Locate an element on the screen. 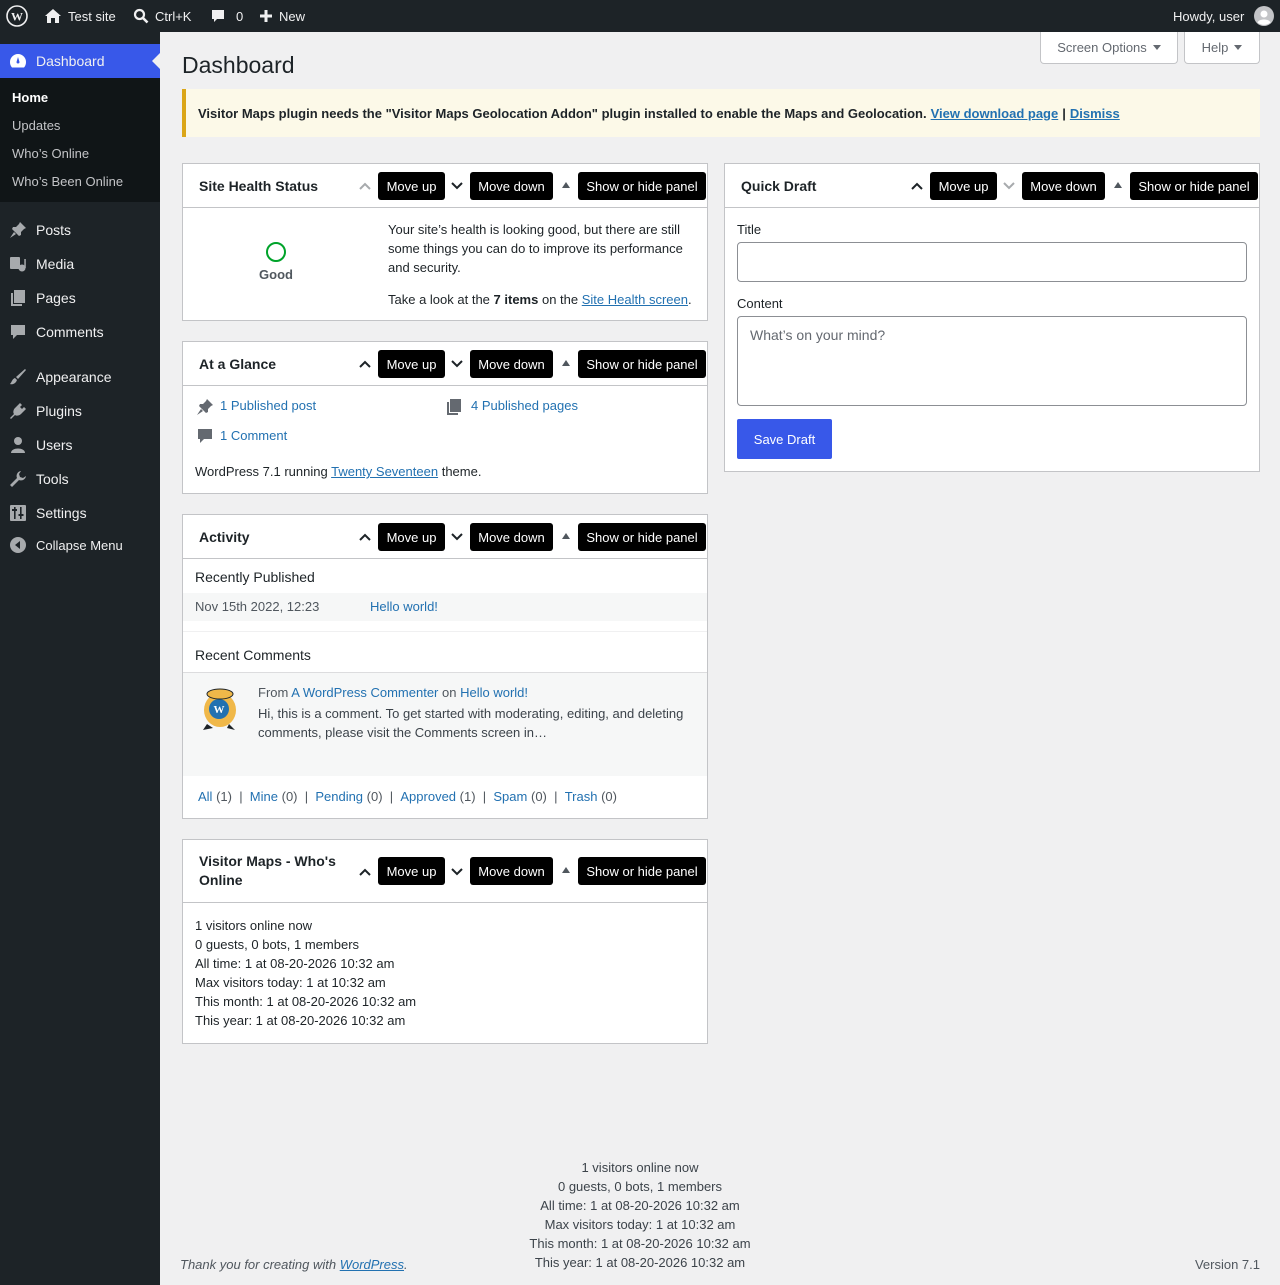 This screenshot has width=1280, height=1285. my-account-link: Howdy, user is located at coordinates (1224, 16).